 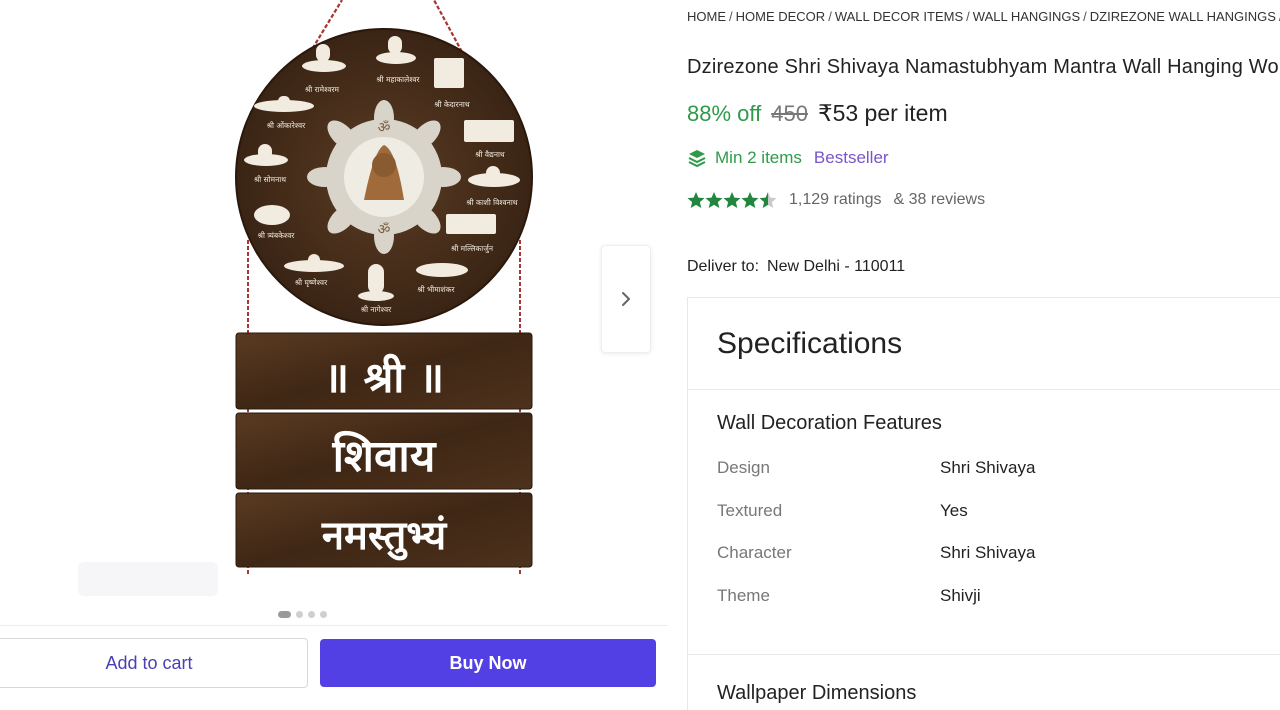 I want to click on spec-section-wallpaper-dimensions: Wallpaper Dimensions, so click(x=816, y=693).